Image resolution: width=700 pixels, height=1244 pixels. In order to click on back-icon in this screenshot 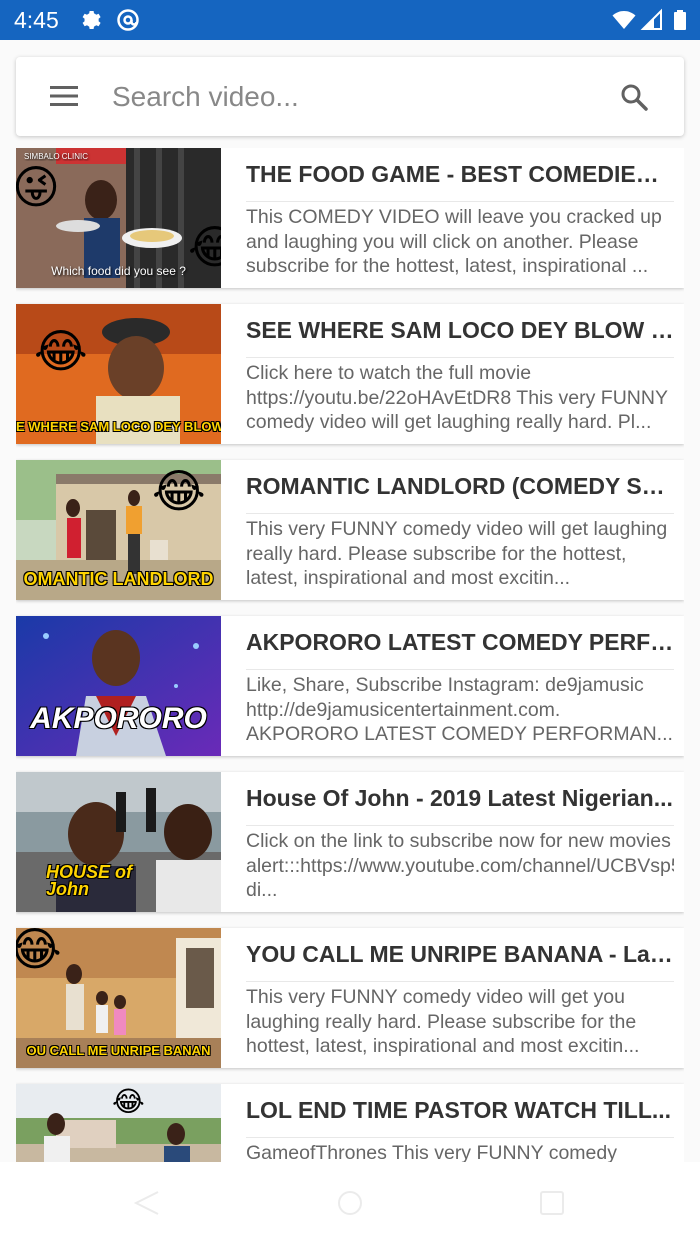, I will do `click(147, 1203)`.